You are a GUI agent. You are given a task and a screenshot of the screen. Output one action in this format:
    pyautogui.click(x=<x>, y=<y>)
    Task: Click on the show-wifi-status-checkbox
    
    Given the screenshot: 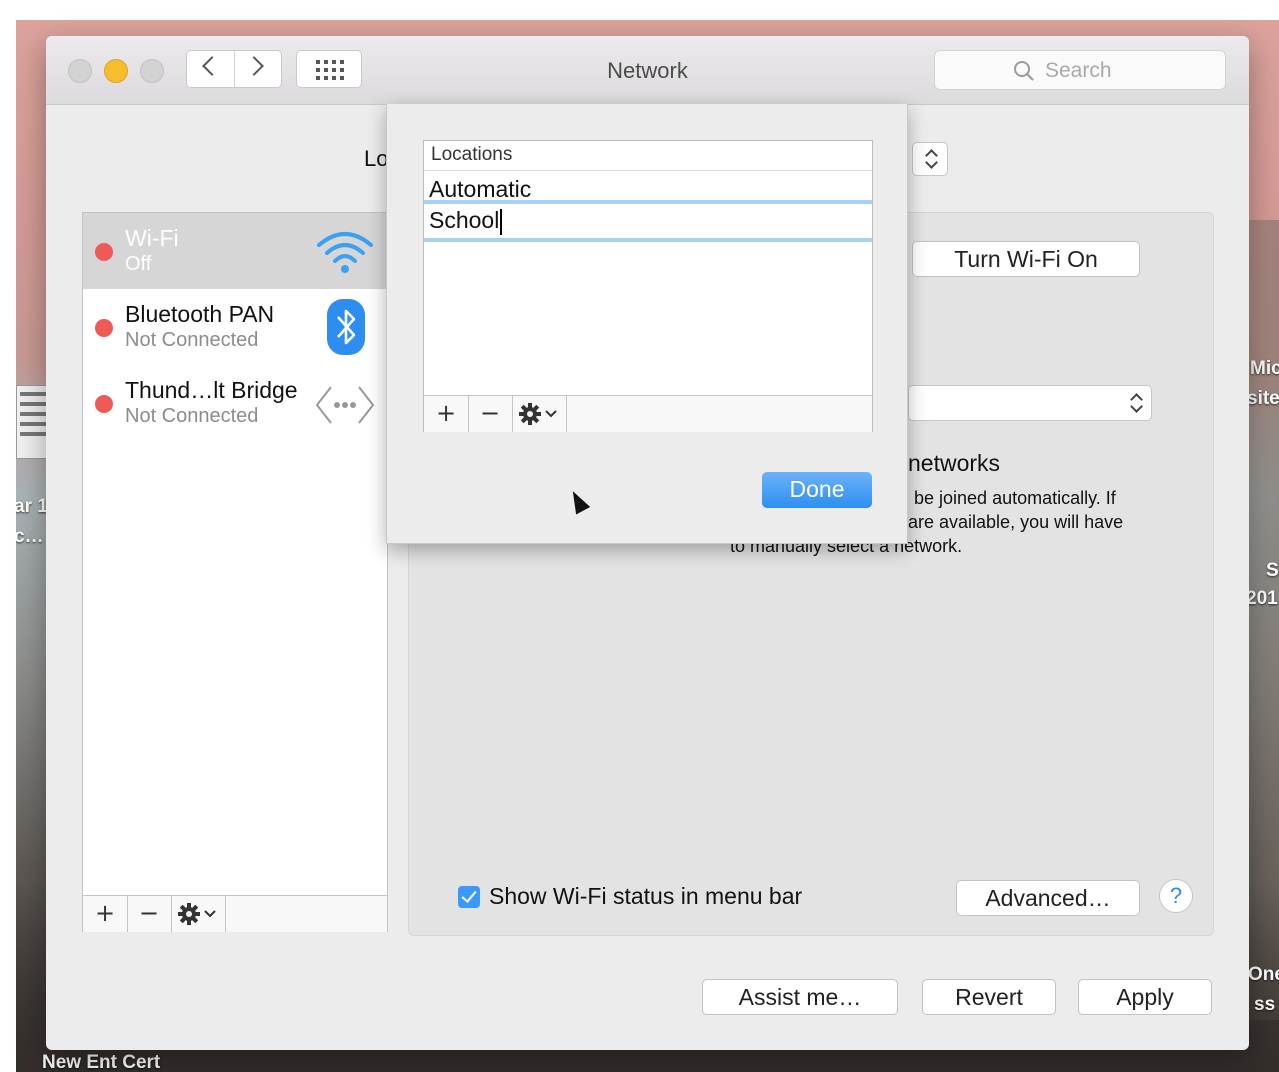 What is the action you would take?
    pyautogui.click(x=469, y=897)
    